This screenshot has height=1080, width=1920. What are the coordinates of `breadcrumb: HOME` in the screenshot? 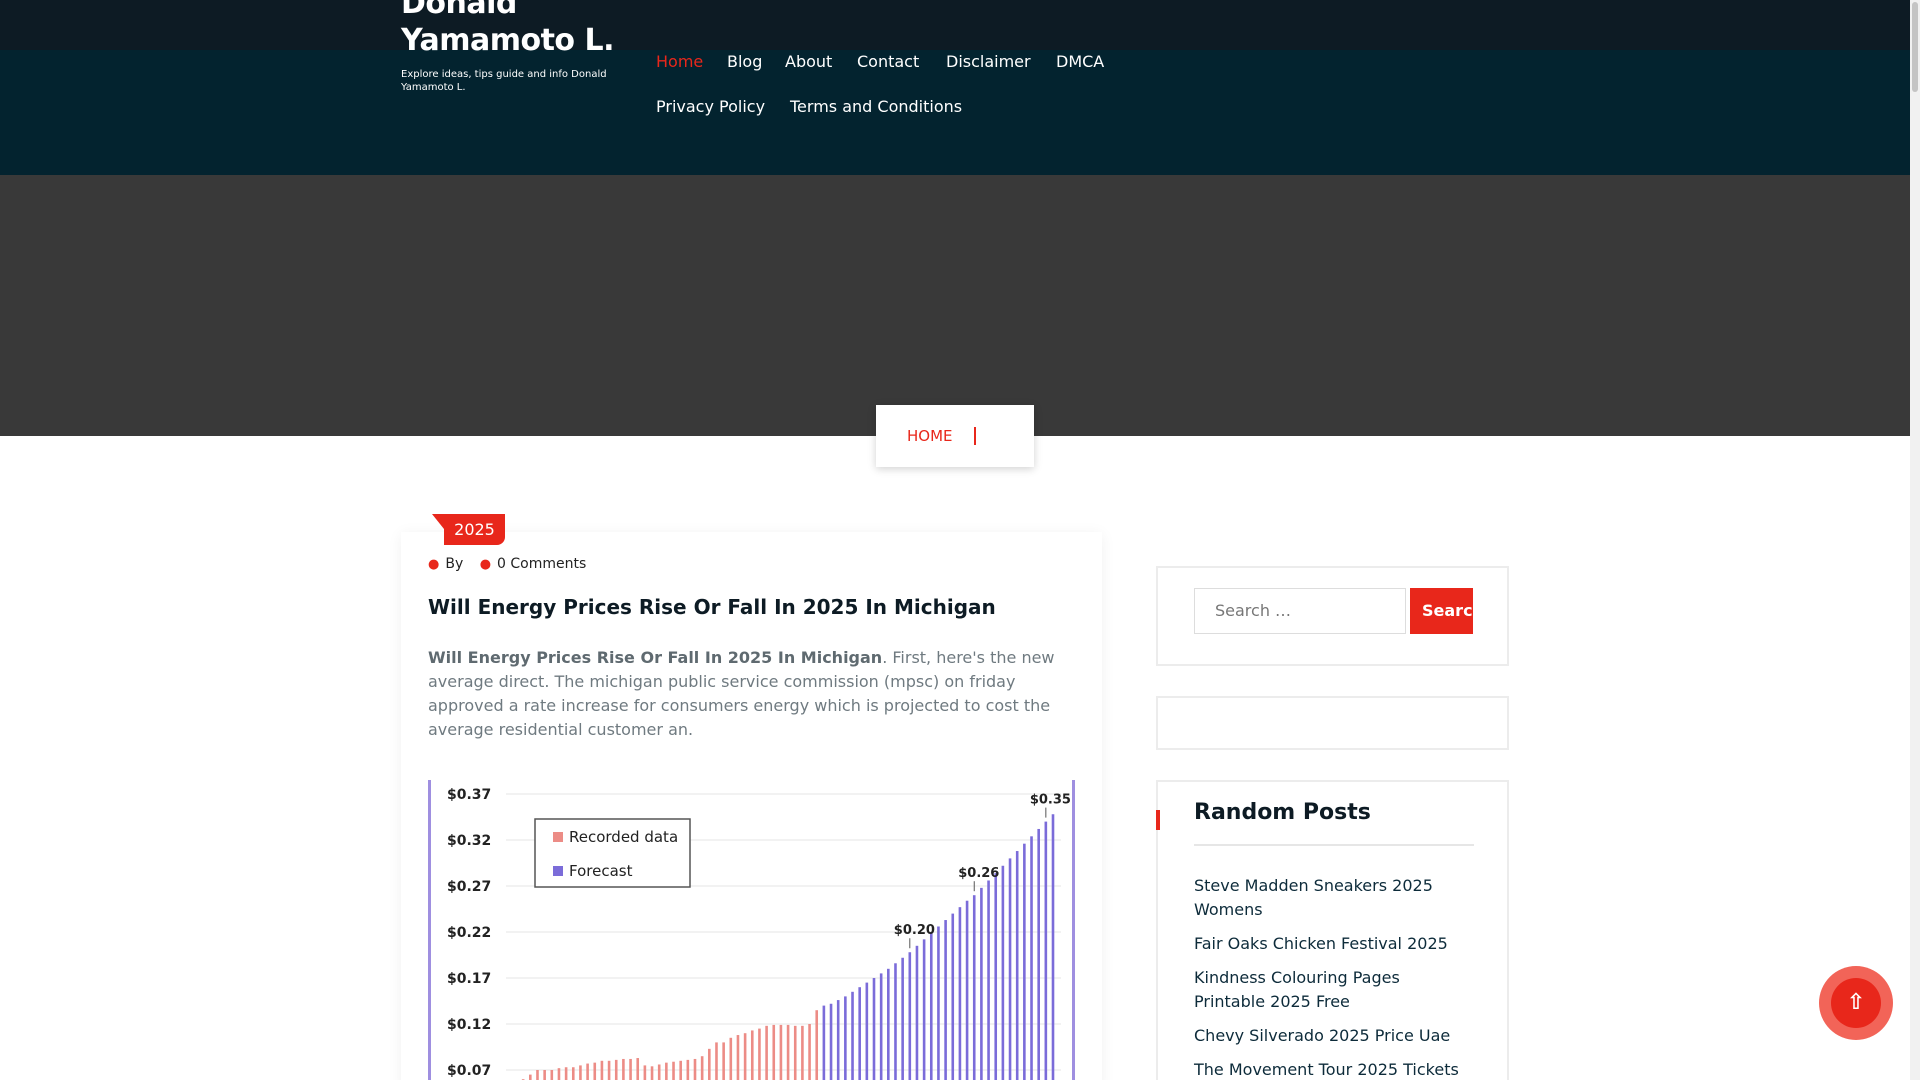 It's located at (955, 436).